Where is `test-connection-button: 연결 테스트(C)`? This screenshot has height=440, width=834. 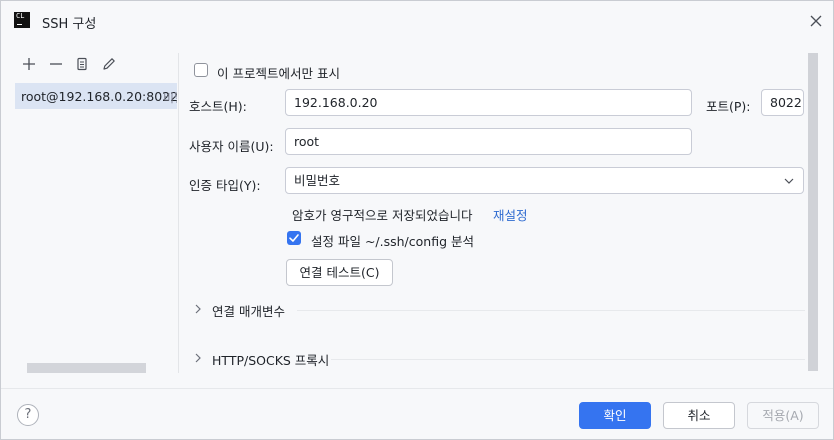
test-connection-button: 연결 테스트(C) is located at coordinates (339, 272).